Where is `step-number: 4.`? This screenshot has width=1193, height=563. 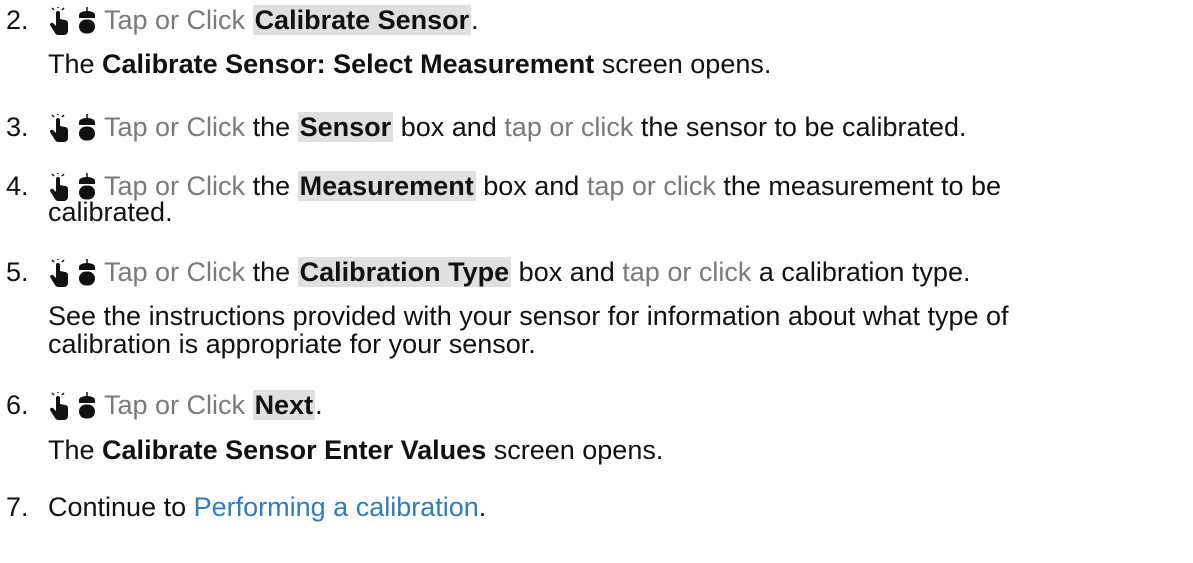 step-number: 4. is located at coordinates (17, 186).